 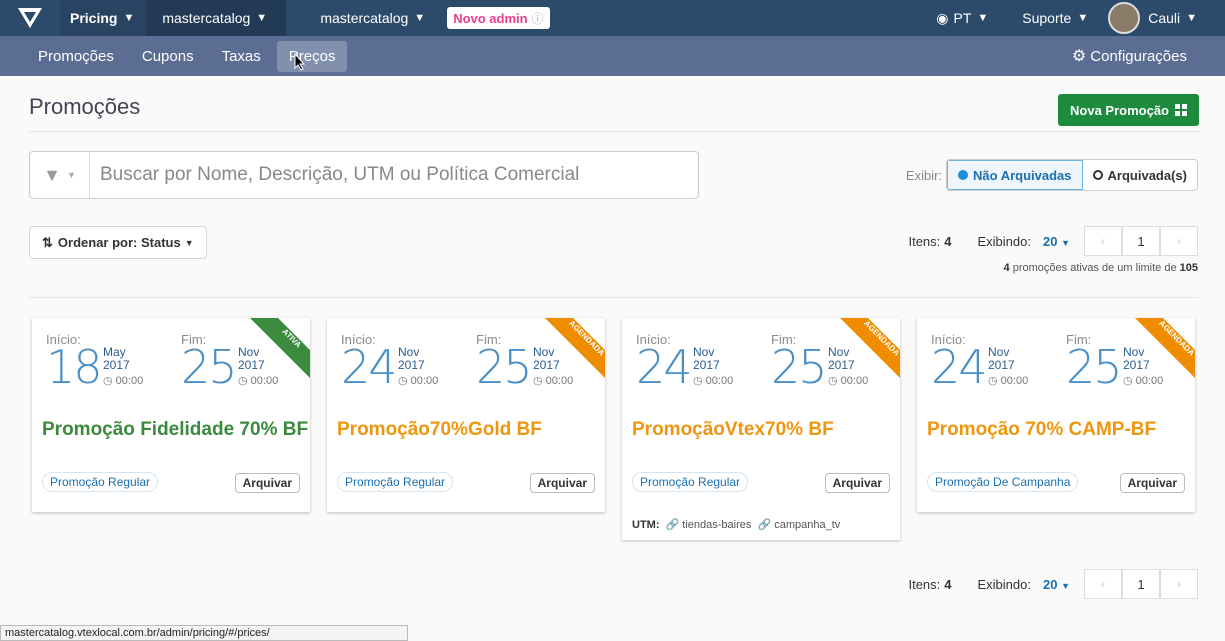 What do you see at coordinates (614, 297) in the screenshot?
I see `divider` at bounding box center [614, 297].